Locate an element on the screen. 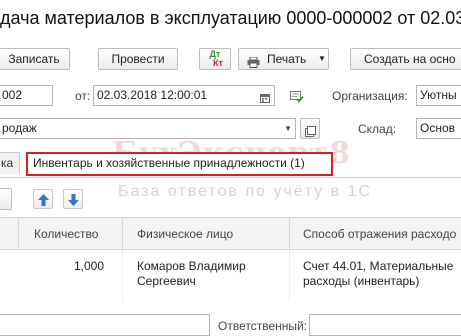  cell-person-line1: Комаров Владимир is located at coordinates (191, 266).